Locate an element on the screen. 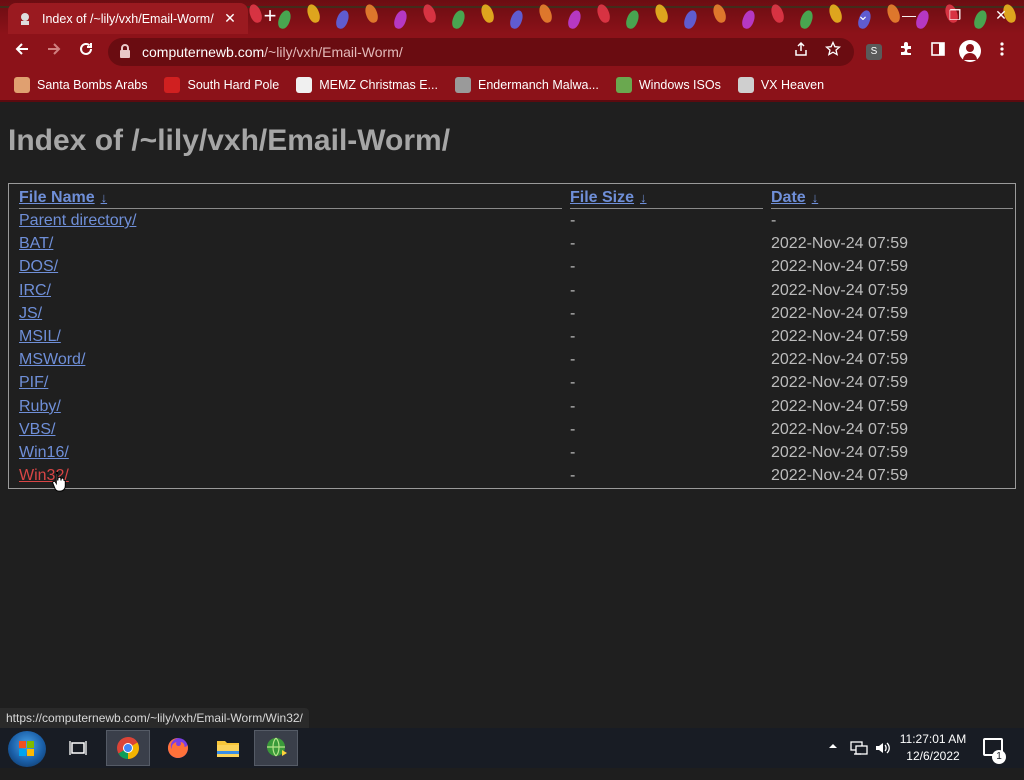 The height and width of the screenshot is (780, 1024). windows-taskbar: 11:27:01 AM 12/6/2022 1 is located at coordinates (512, 748).